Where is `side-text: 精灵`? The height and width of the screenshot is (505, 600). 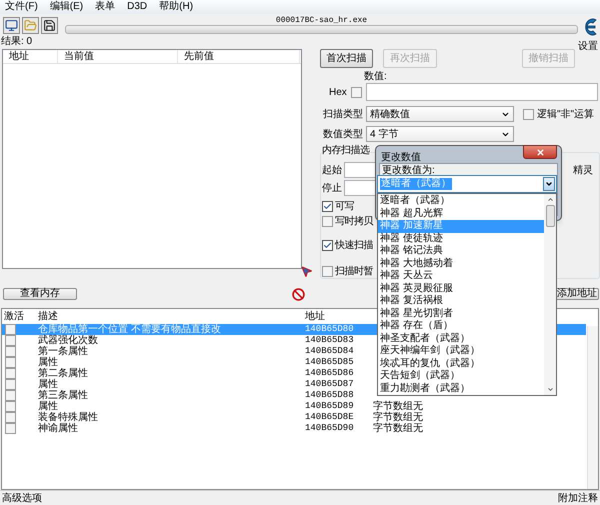
side-text: 精灵 is located at coordinates (583, 171).